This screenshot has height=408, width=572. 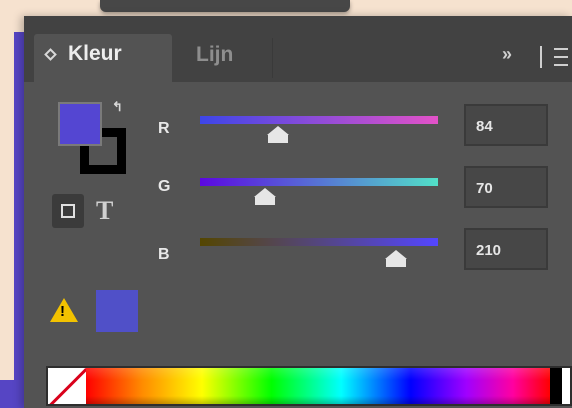 I want to click on slider-g-track, so click(x=319, y=182).